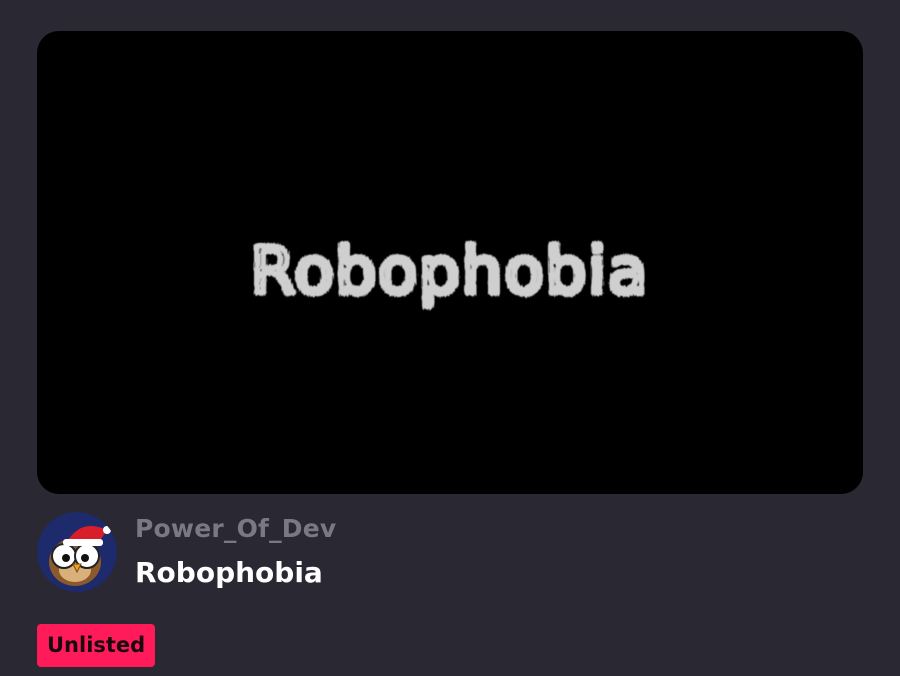  What do you see at coordinates (96, 645) in the screenshot?
I see `status-badge: Unlisted` at bounding box center [96, 645].